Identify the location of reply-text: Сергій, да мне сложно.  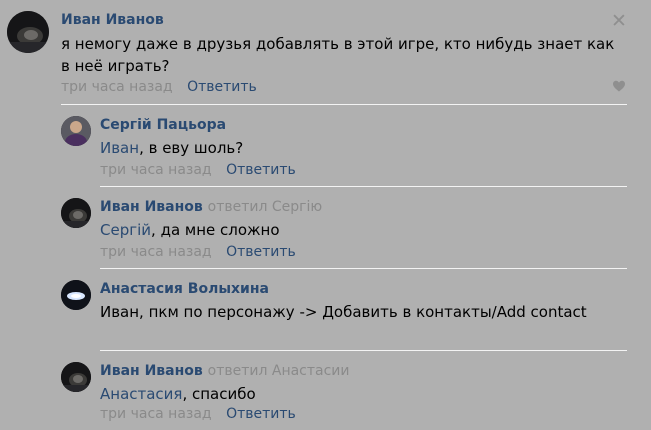
(350, 230).